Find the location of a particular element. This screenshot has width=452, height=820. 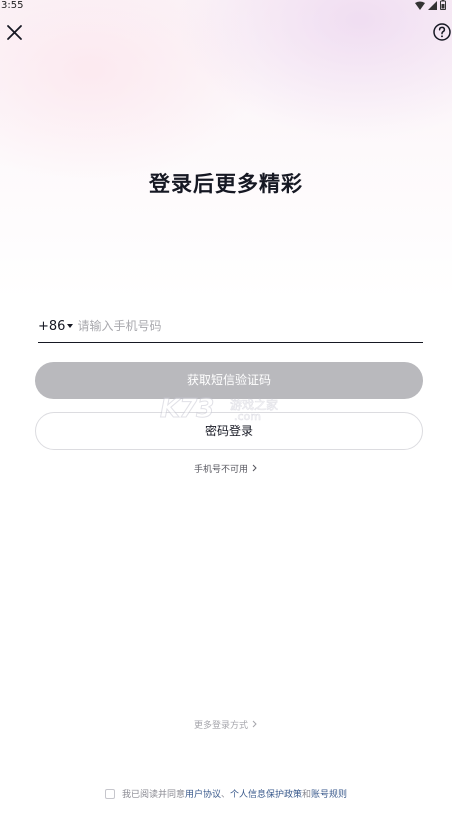

caret-down-icon is located at coordinates (70, 325).